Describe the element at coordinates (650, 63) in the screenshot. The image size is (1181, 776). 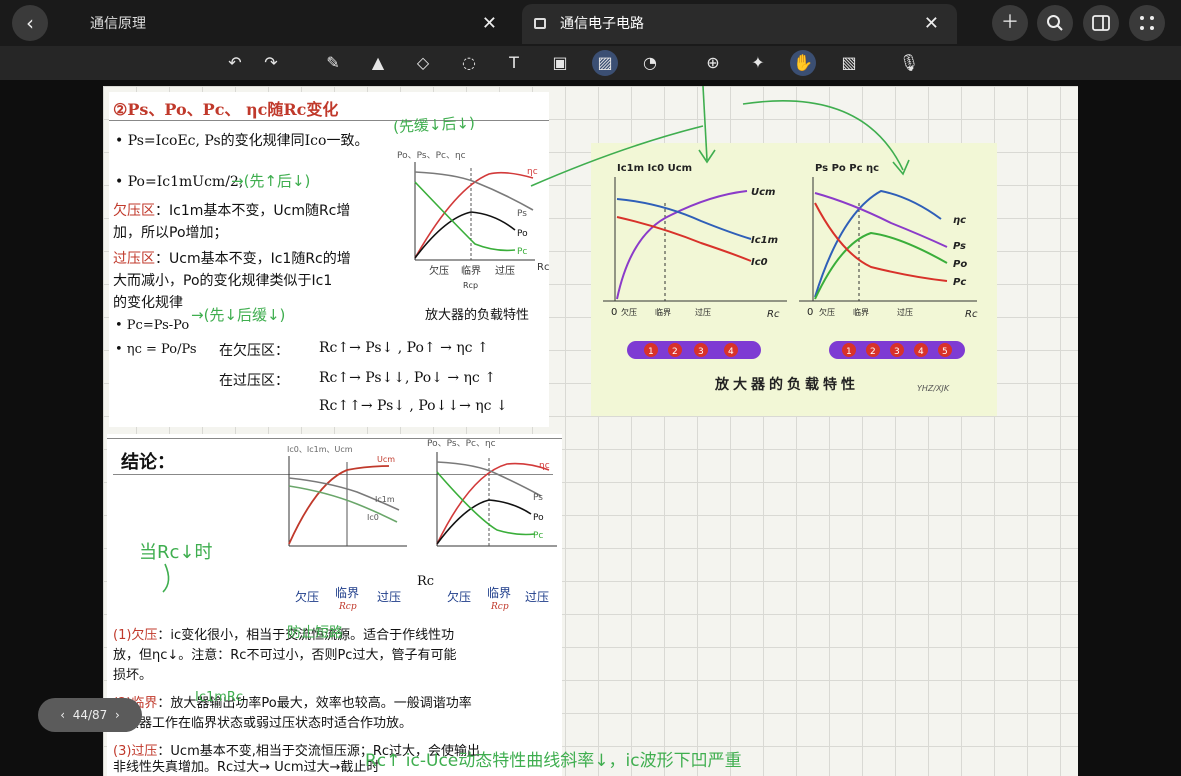
I see `sticker-icon: ◔` at that location.